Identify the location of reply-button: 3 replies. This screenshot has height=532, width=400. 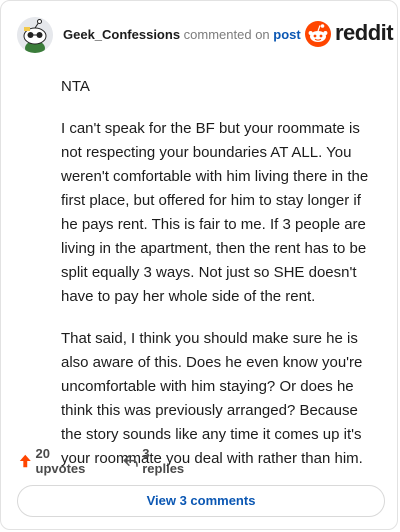
(155, 461).